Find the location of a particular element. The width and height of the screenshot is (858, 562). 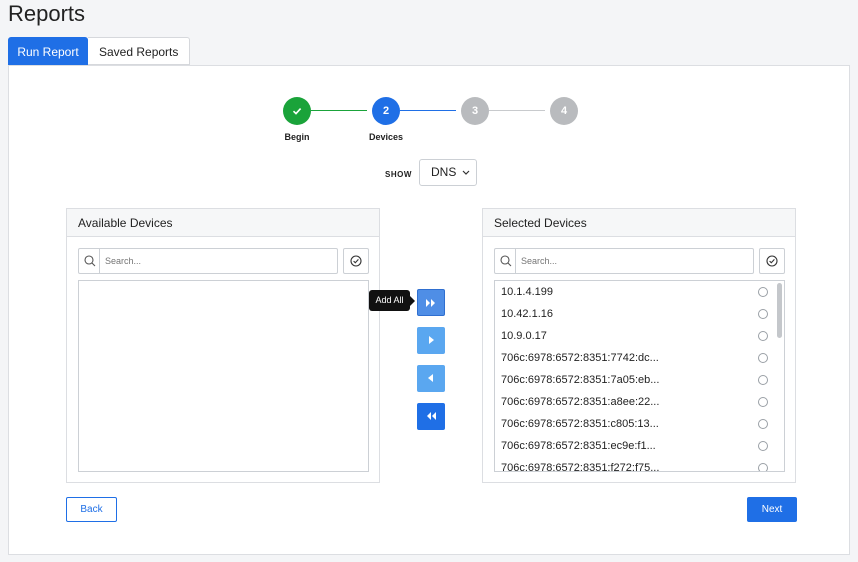

double-chevron-left-icon is located at coordinates (431, 416).